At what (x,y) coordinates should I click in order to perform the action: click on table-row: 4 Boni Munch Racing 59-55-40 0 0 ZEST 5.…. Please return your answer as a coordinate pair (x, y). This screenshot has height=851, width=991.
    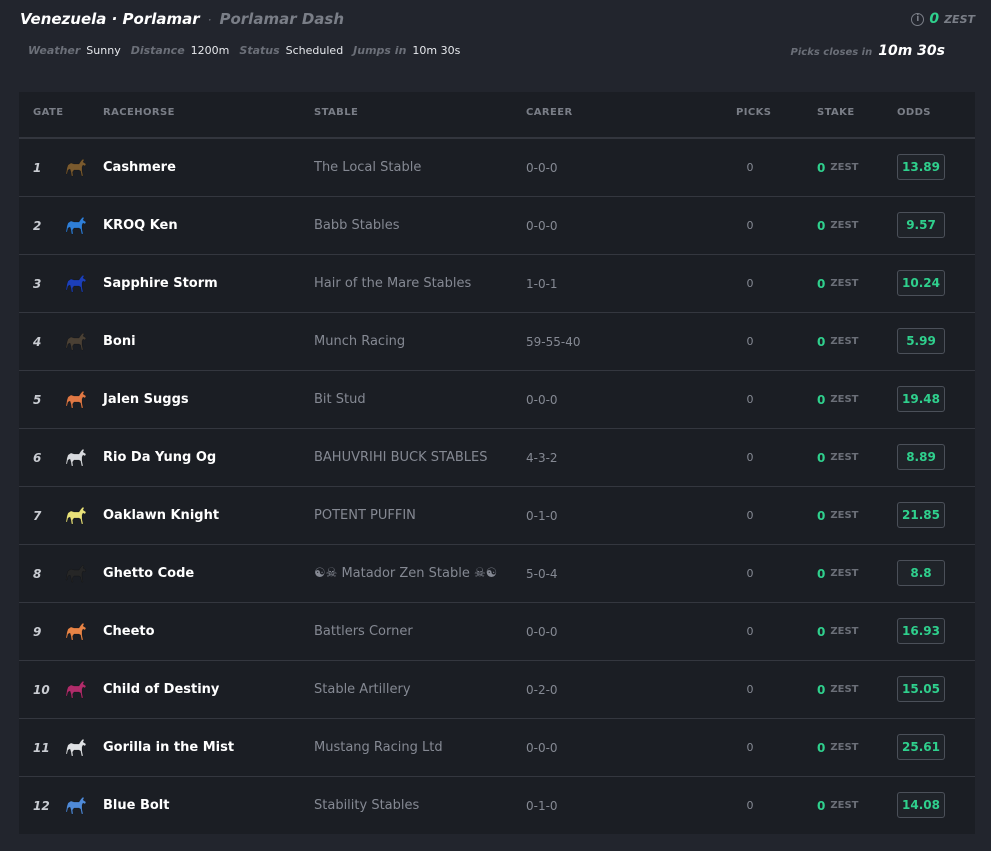
    Looking at the image, I should click on (497, 342).